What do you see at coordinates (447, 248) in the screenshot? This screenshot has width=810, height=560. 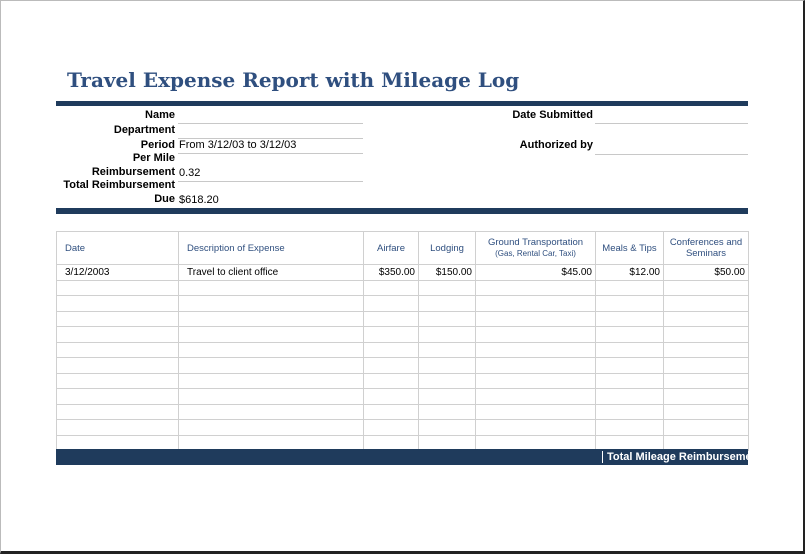 I see `col-header-lodging: Lodging` at bounding box center [447, 248].